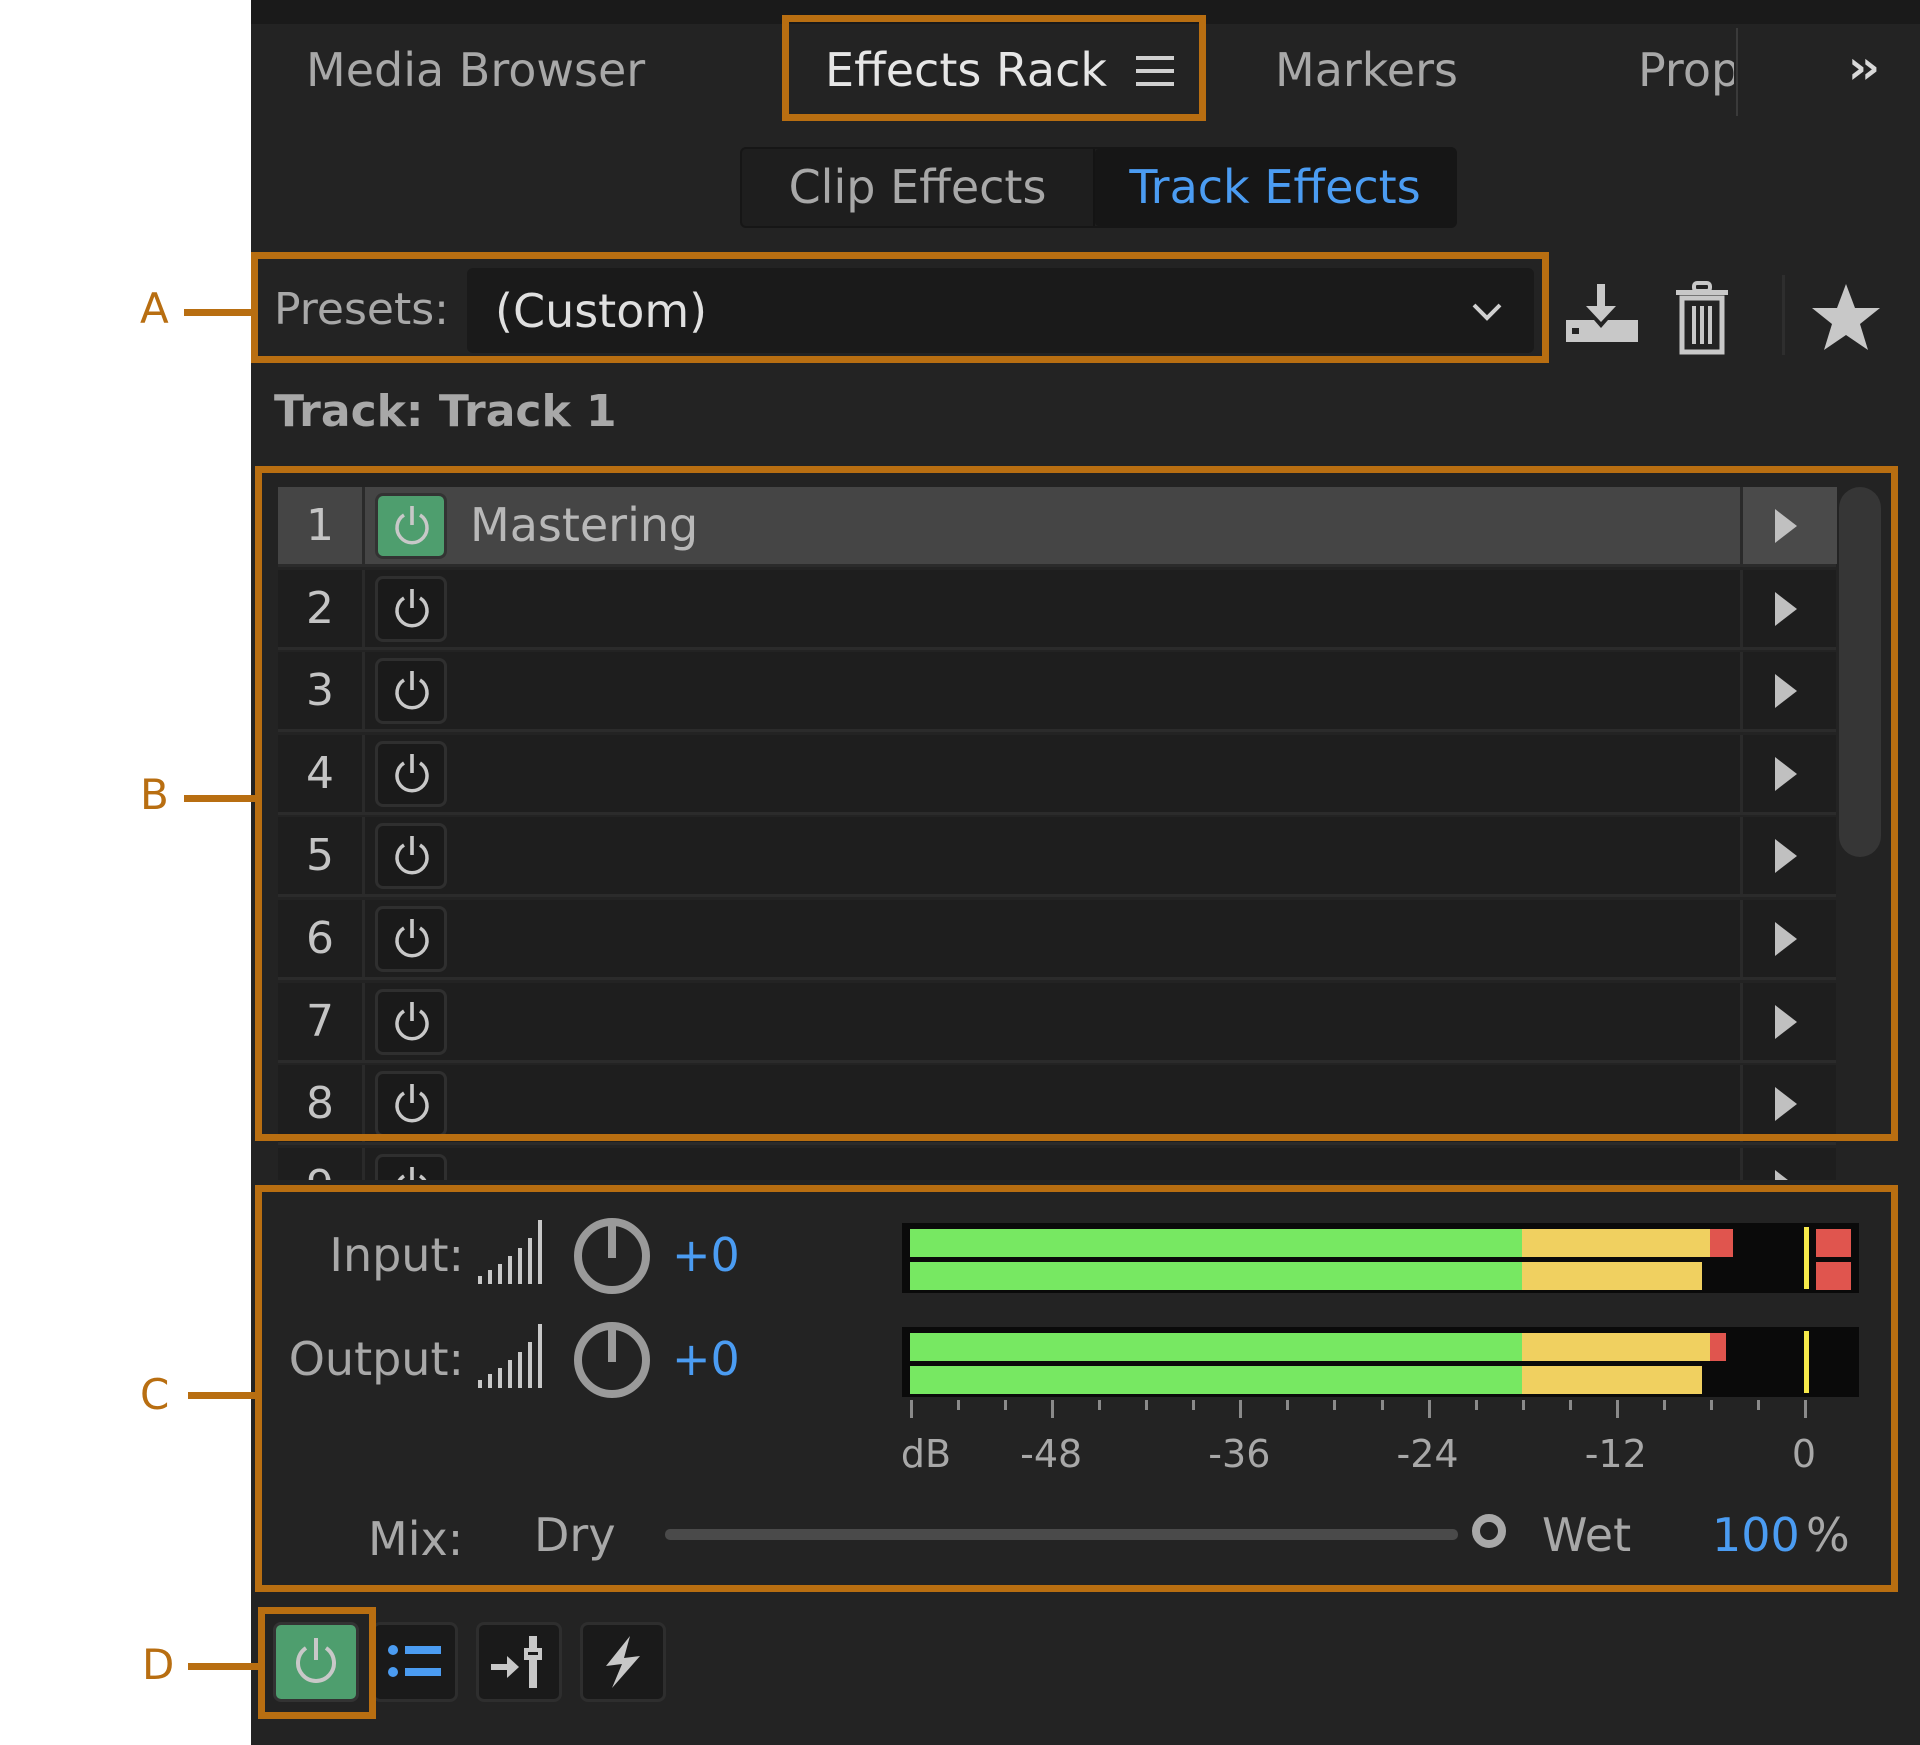  I want to click on star-icon, so click(1846, 317).